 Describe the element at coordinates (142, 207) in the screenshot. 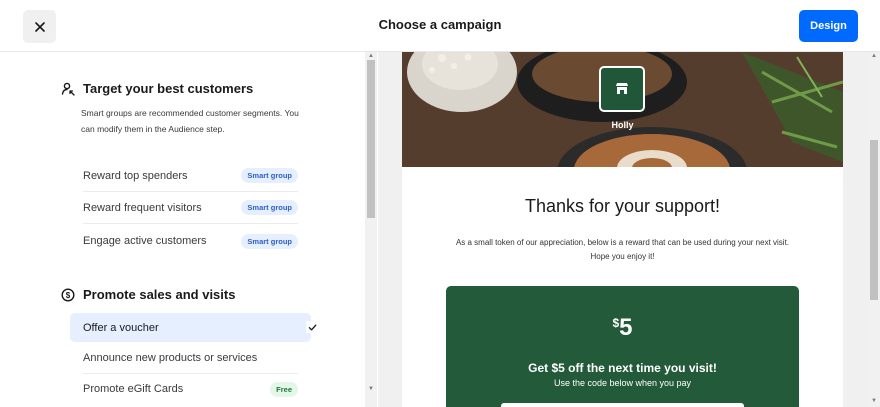

I see `campaign-item-label: Reward frequent visitors` at that location.